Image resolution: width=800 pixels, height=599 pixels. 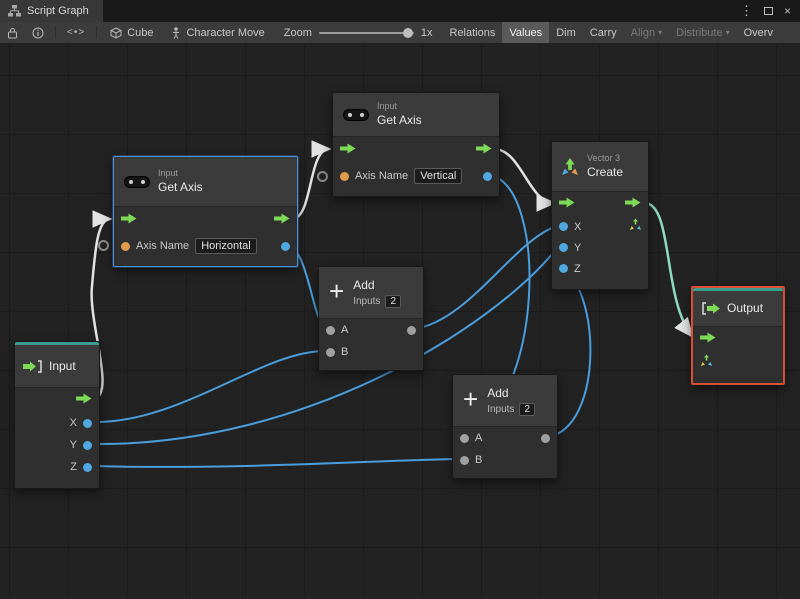 What do you see at coordinates (746, 11) in the screenshot?
I see `menu-icon: ⋮` at bounding box center [746, 11].